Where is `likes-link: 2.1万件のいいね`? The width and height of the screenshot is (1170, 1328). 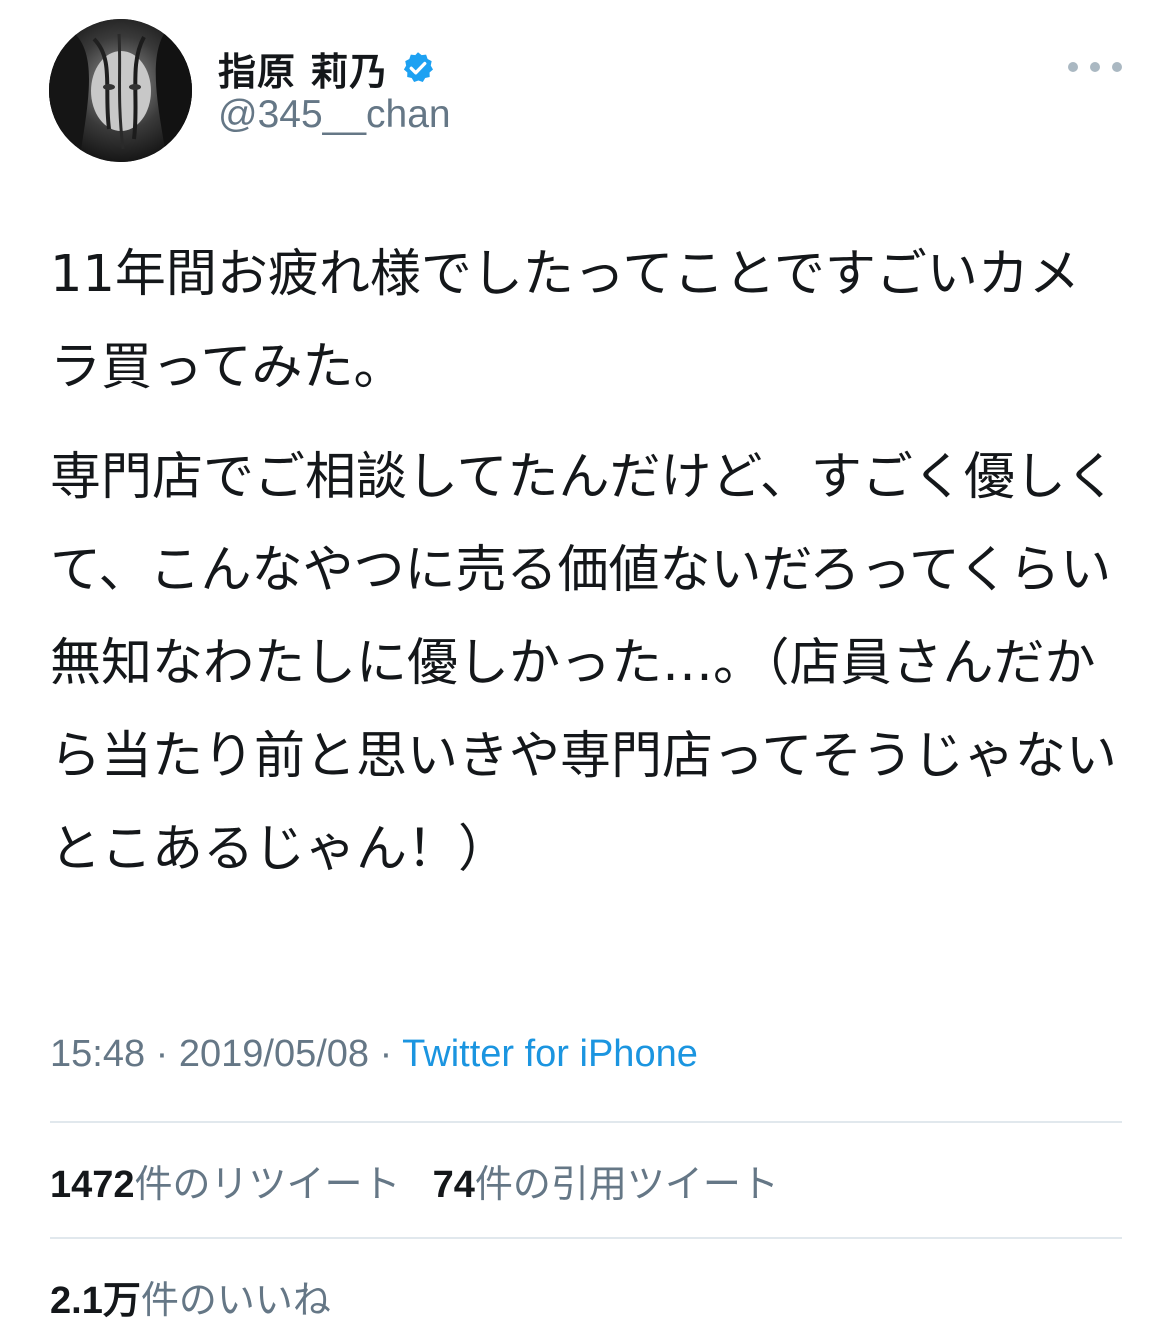 likes-link: 2.1万件のいいね is located at coordinates (190, 1300).